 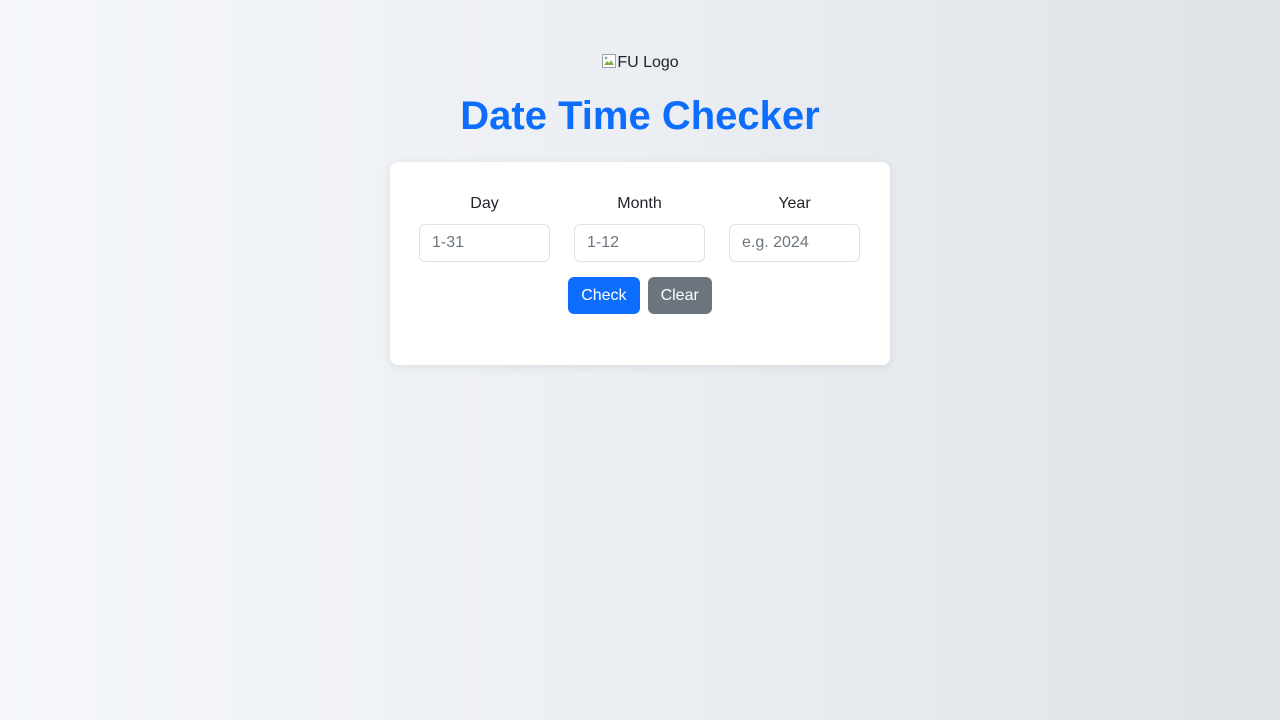 I want to click on month-input, so click(x=639, y=243).